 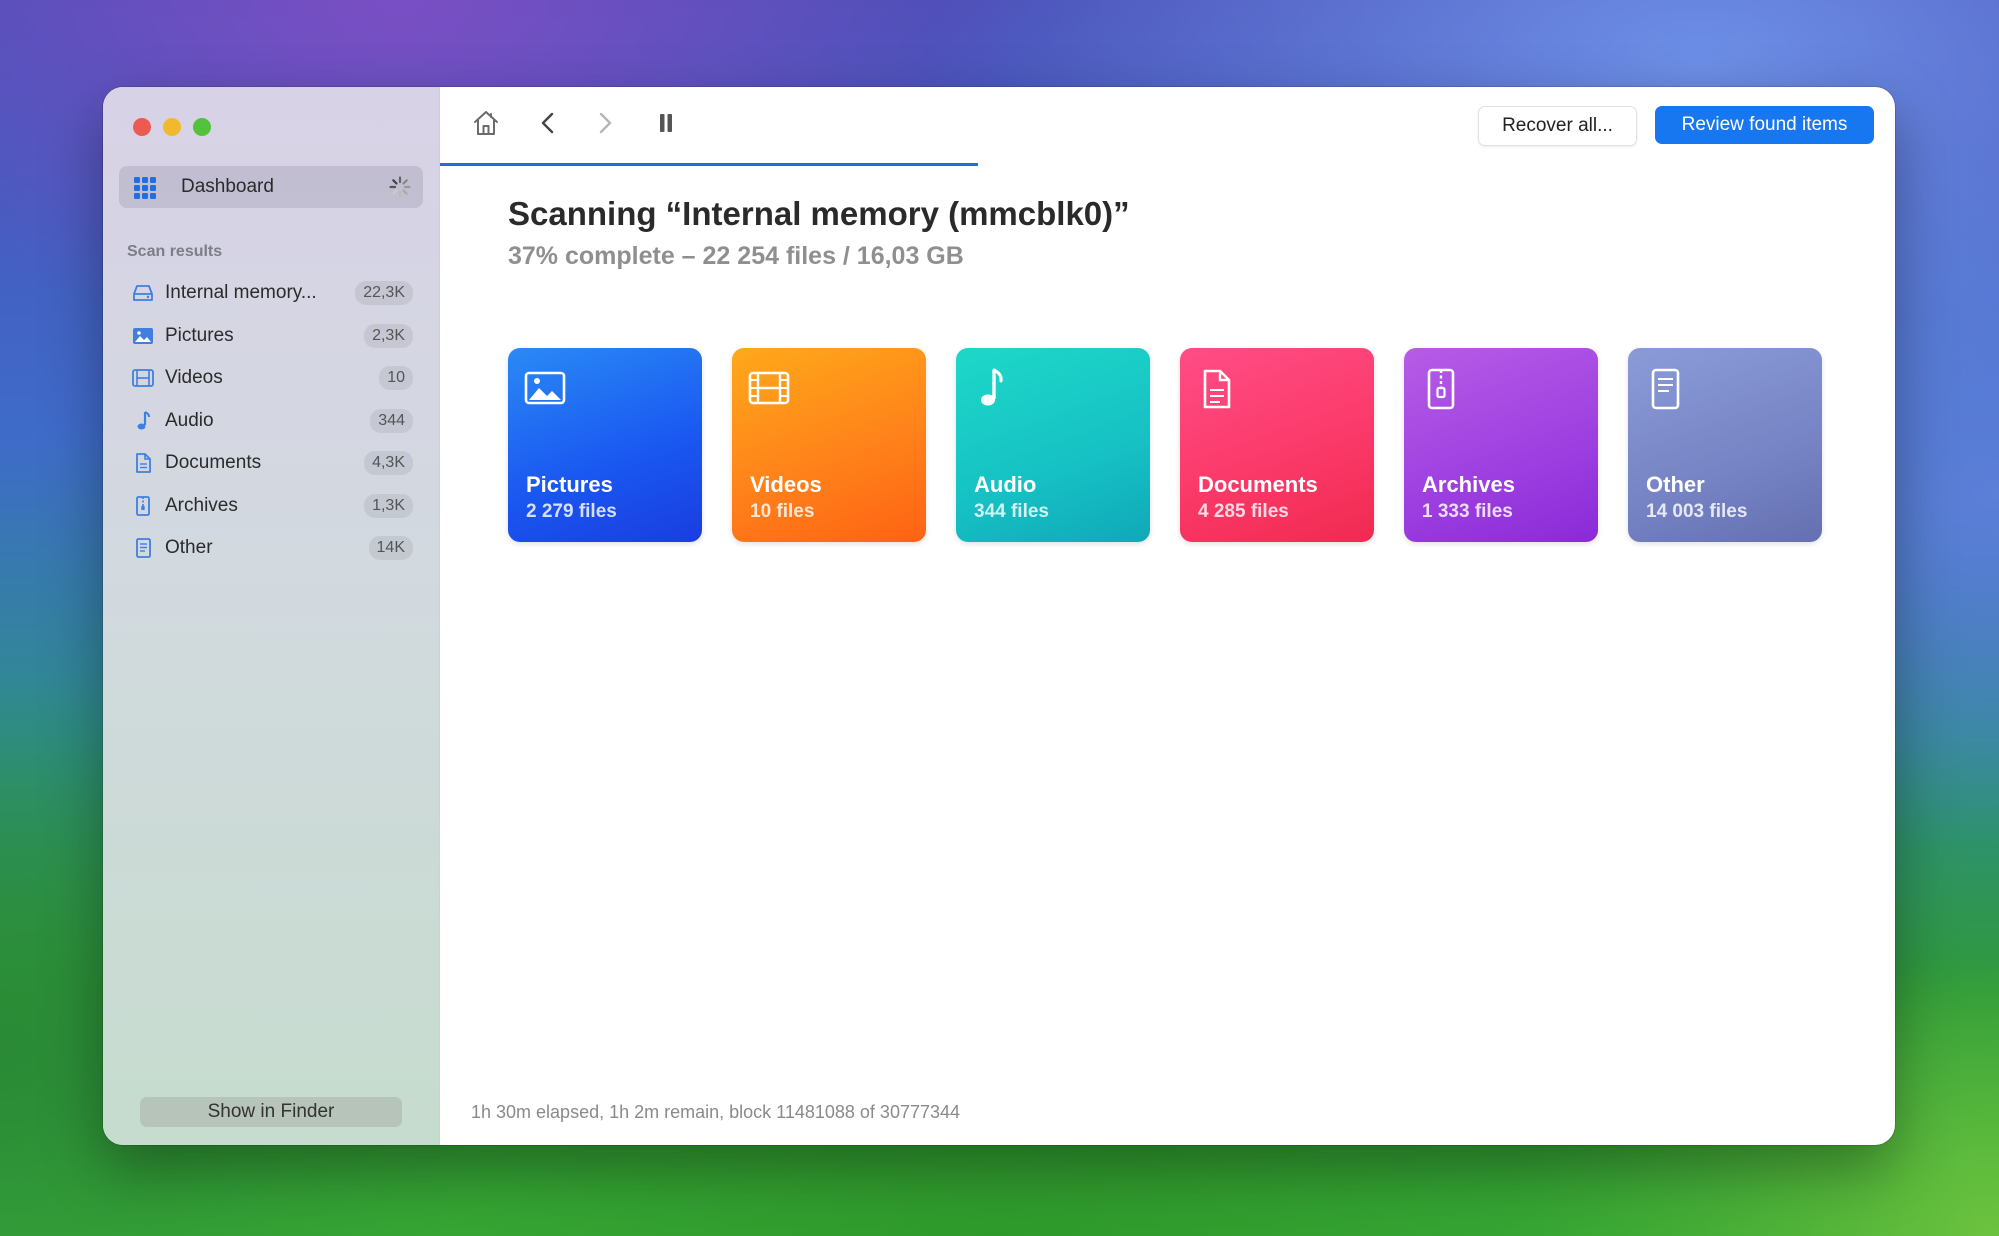 What do you see at coordinates (271, 463) in the screenshot?
I see `sidebar-item-documents: Documents 4,3K` at bounding box center [271, 463].